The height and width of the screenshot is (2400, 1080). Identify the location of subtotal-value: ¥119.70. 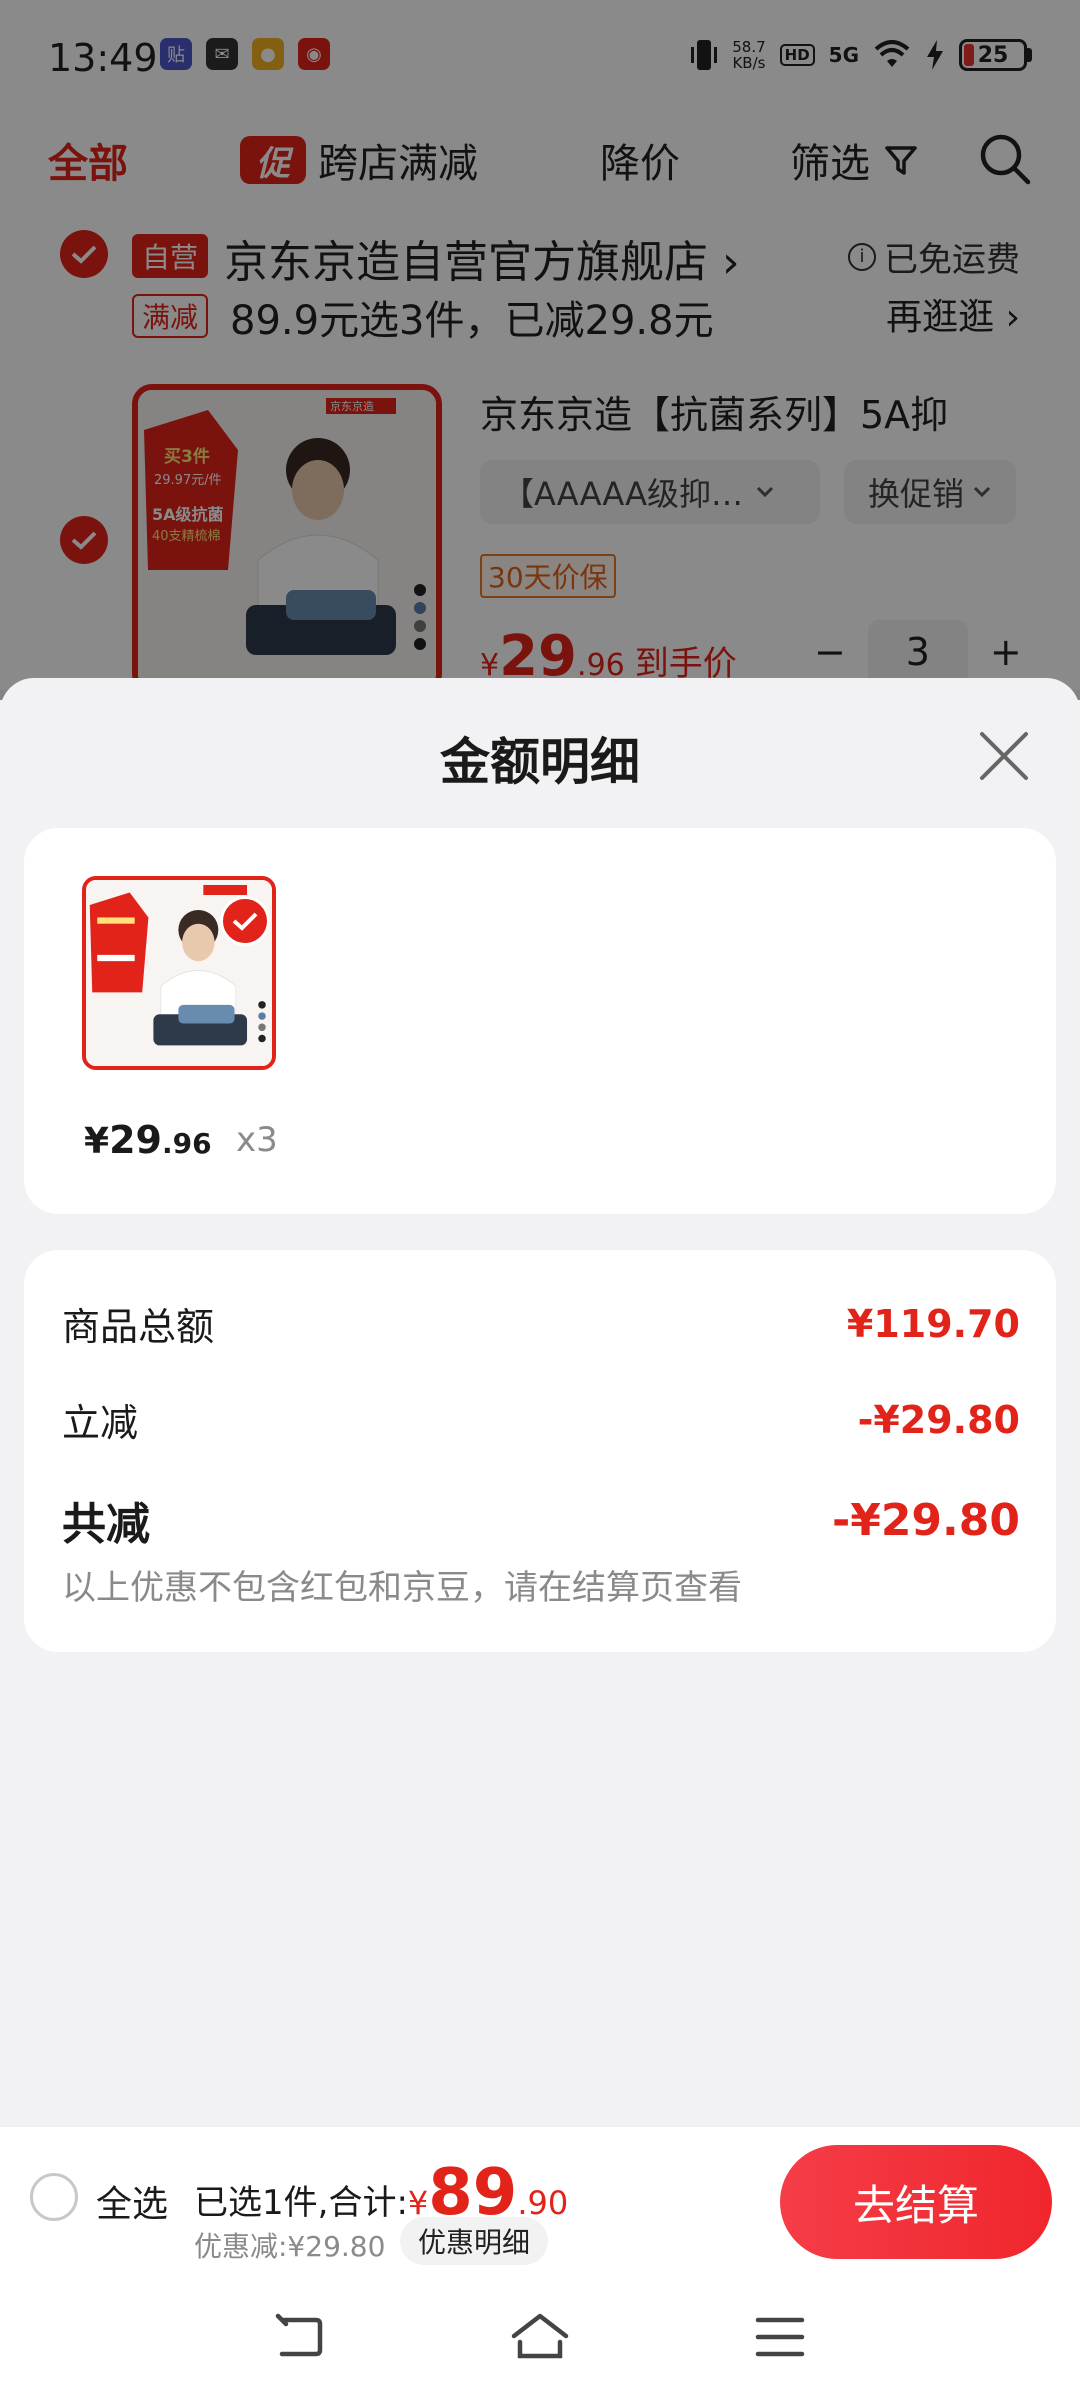
(933, 1323).